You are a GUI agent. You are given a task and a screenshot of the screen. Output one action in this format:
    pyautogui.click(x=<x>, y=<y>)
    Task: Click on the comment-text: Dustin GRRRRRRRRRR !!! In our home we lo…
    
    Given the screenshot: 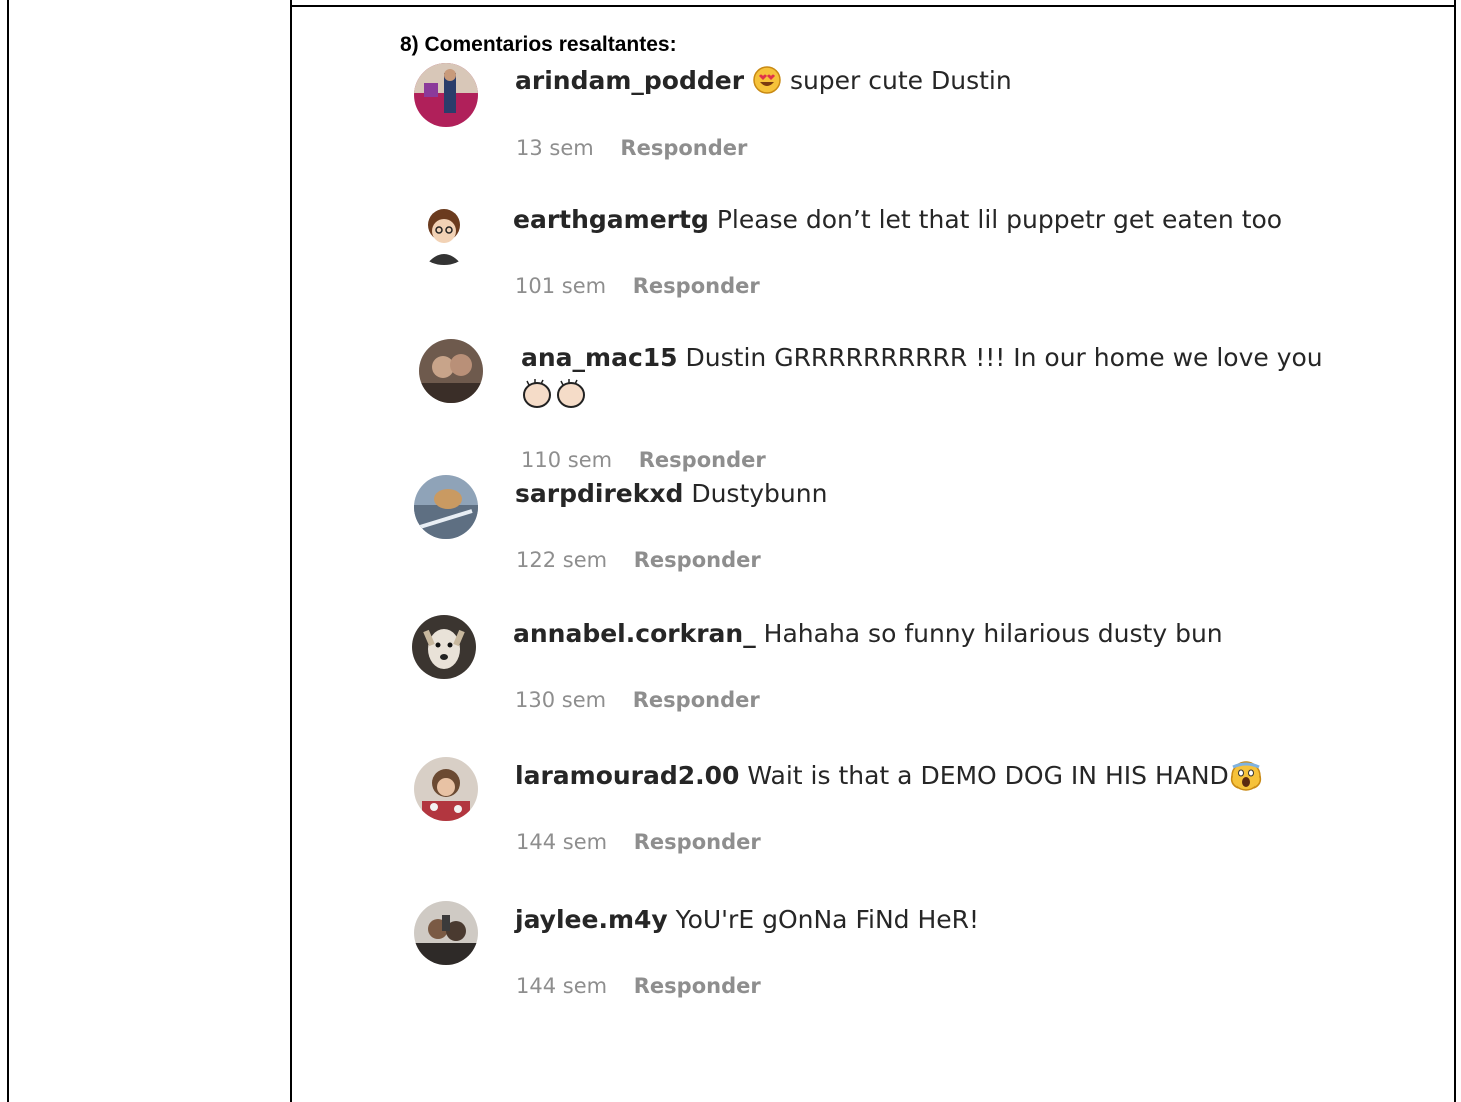 What is the action you would take?
    pyautogui.click(x=1004, y=357)
    